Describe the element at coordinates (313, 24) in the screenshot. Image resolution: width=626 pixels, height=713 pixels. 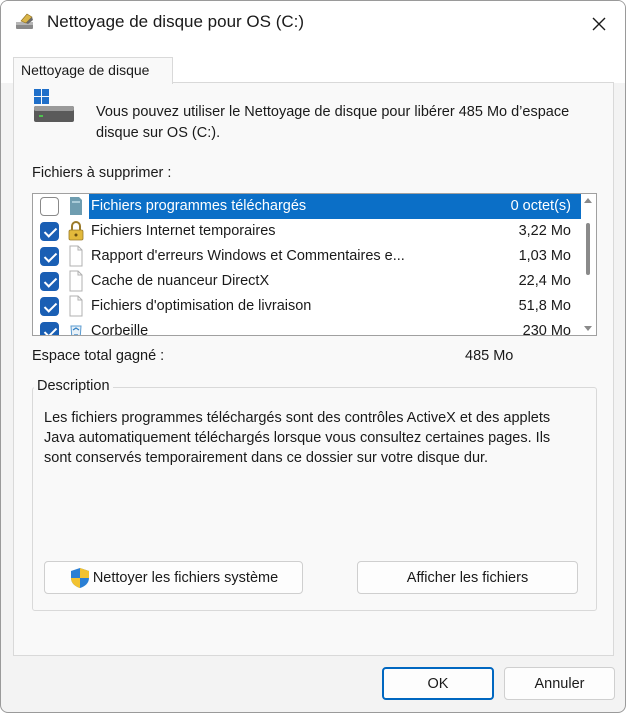
I see `title-bar: Nettoyage de disque pour OS (C:)` at that location.